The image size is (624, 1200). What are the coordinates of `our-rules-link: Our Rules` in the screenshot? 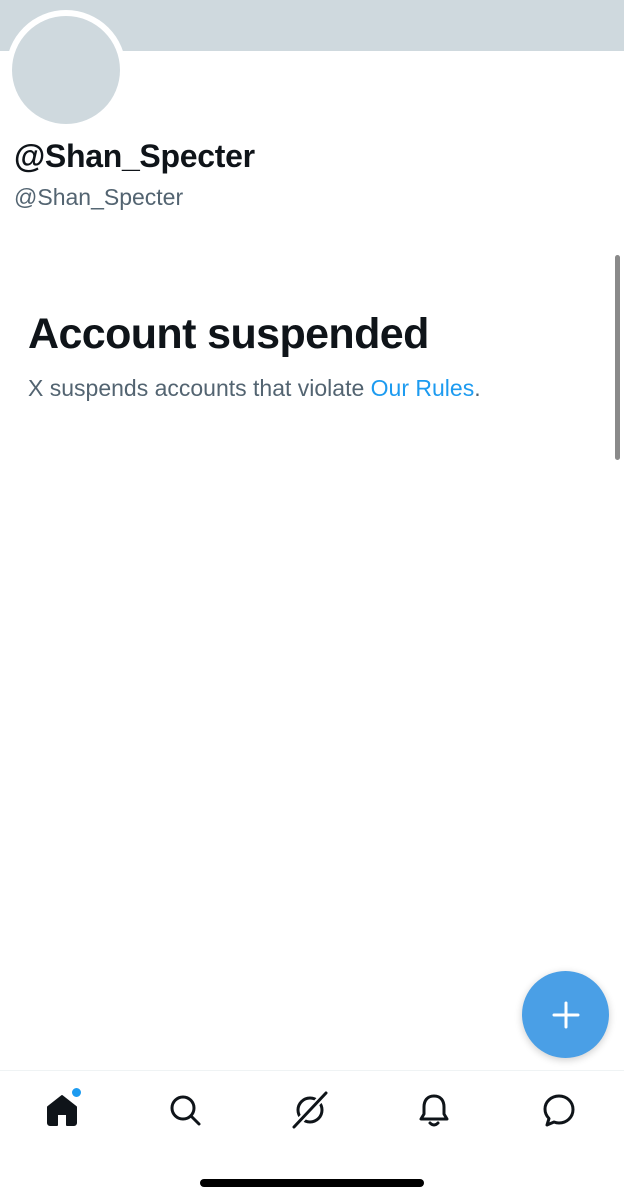 It's located at (423, 388).